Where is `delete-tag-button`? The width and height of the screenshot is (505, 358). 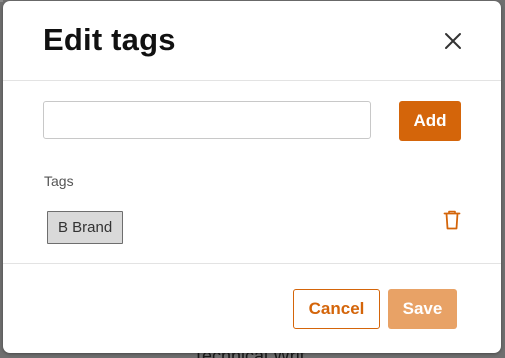
delete-tag-button is located at coordinates (452, 220).